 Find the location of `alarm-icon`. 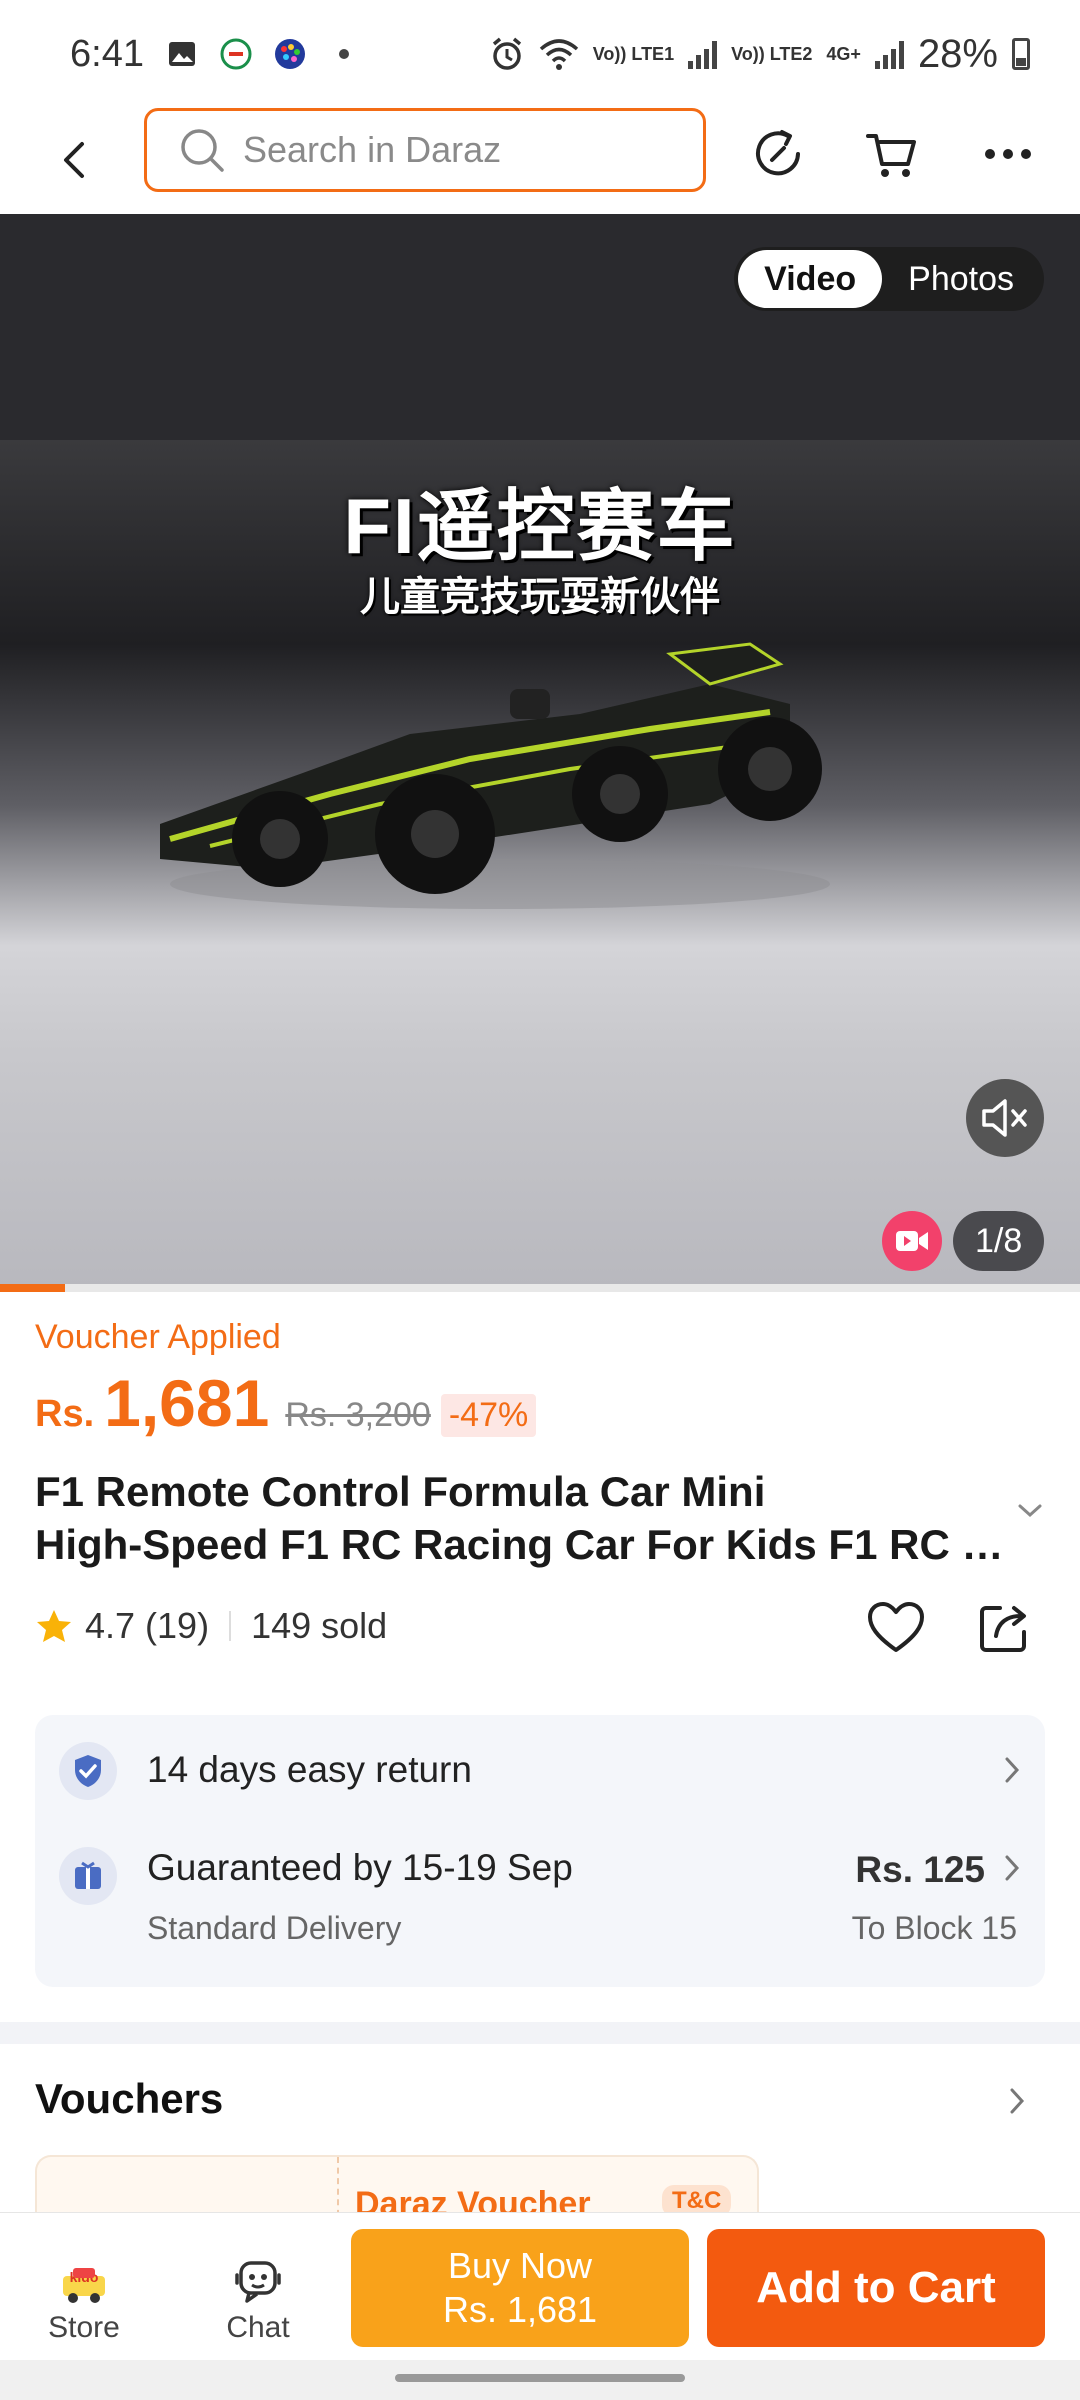

alarm-icon is located at coordinates (506, 53).